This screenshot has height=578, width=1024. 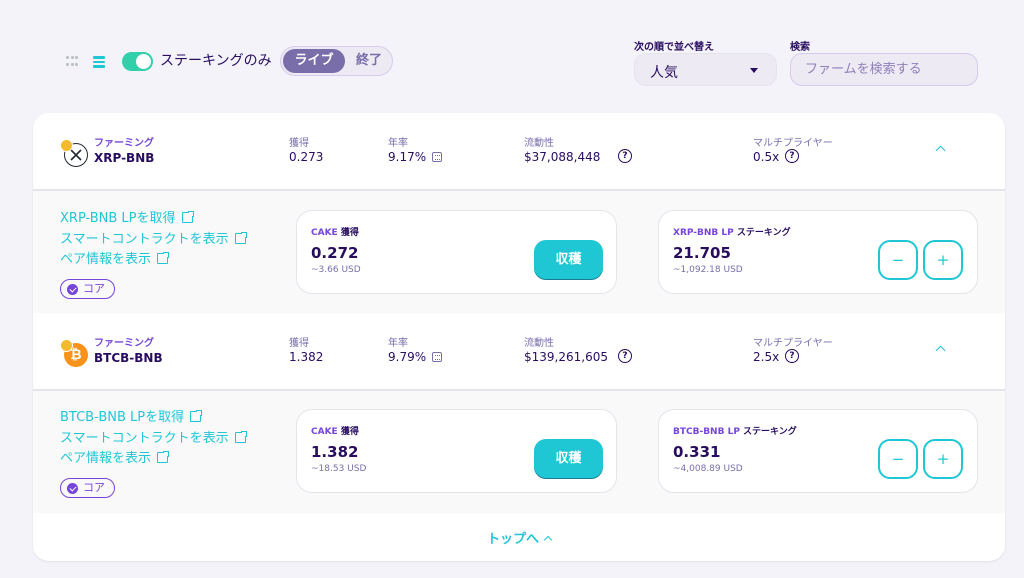 What do you see at coordinates (456, 451) in the screenshot?
I see `harvest-box: CAKE 獲得 1.382 ~18.53 USD 収穫` at bounding box center [456, 451].